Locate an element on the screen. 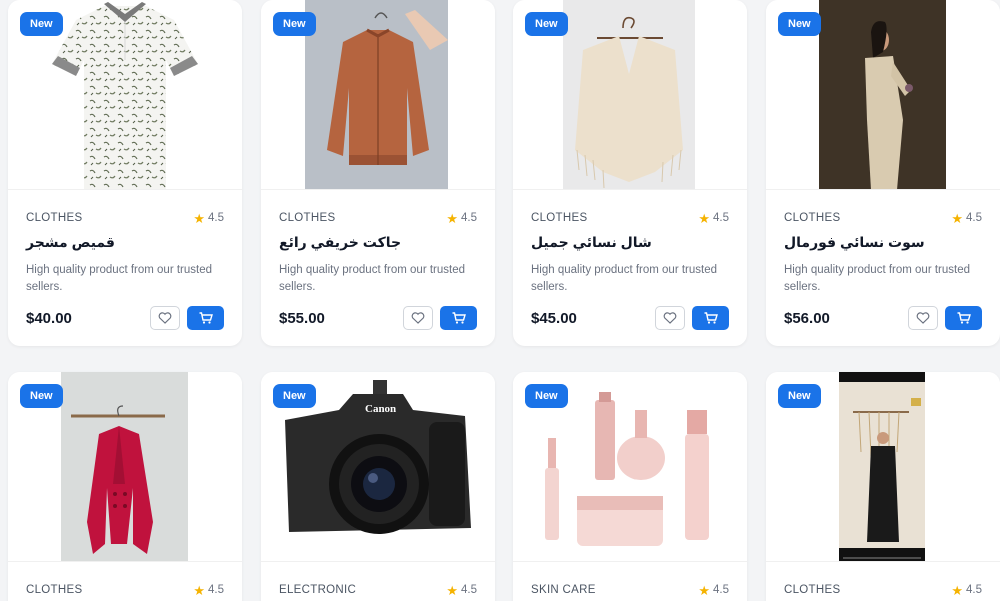 The width and height of the screenshot is (1000, 601). product-title: قميص مشجر is located at coordinates (125, 244).